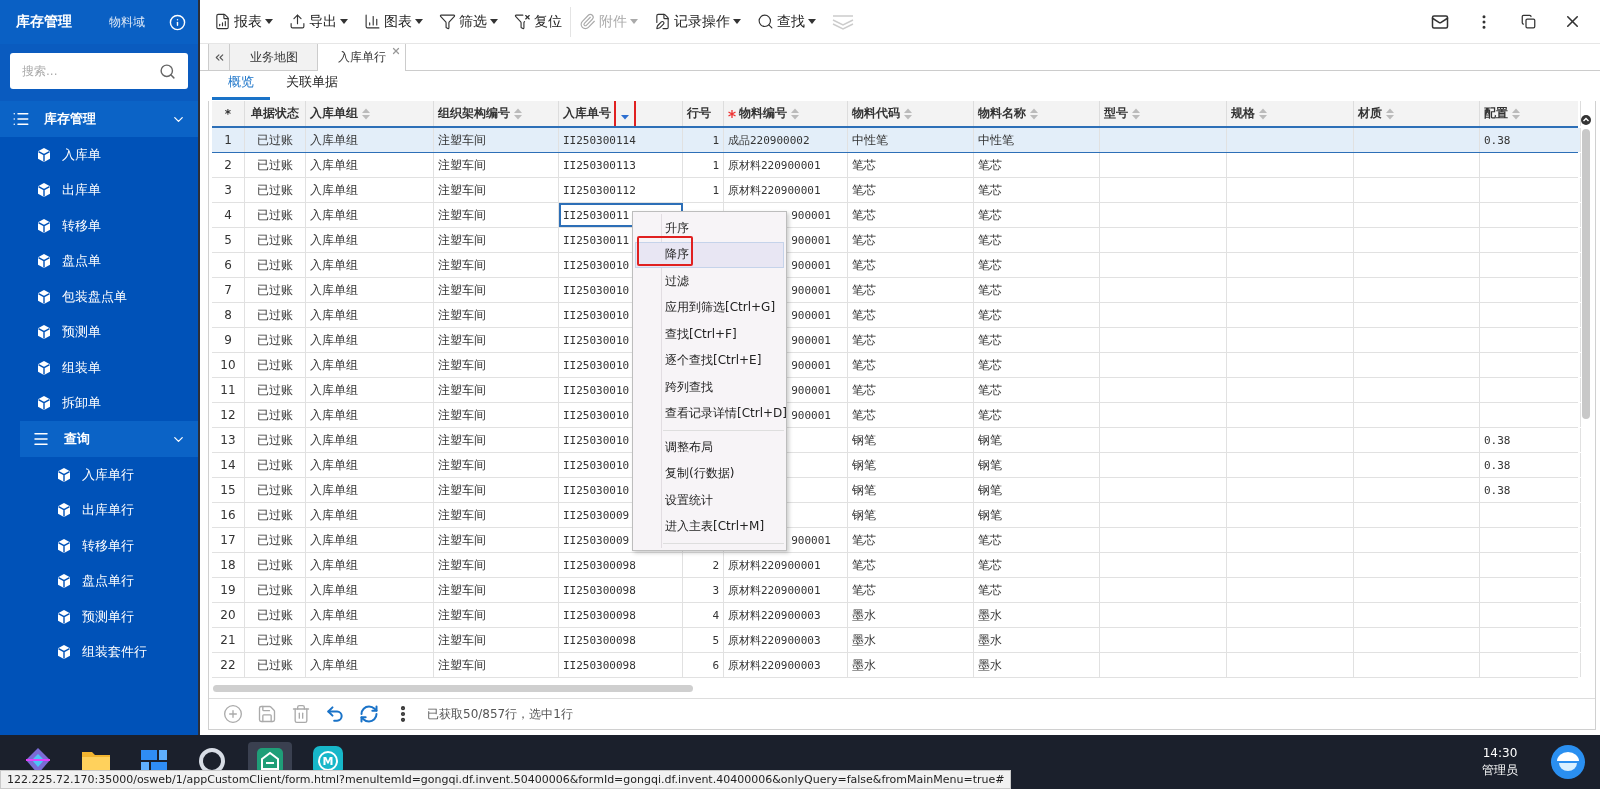 The image size is (1600, 789). What do you see at coordinates (108, 474) in the screenshot?
I see `menu-item: 入库单行` at bounding box center [108, 474].